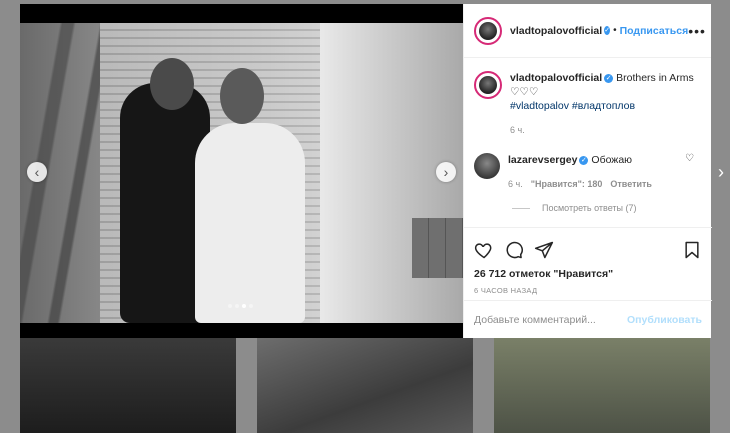 This screenshot has height=433, width=730. I want to click on carousel-indicator, so click(240, 306).